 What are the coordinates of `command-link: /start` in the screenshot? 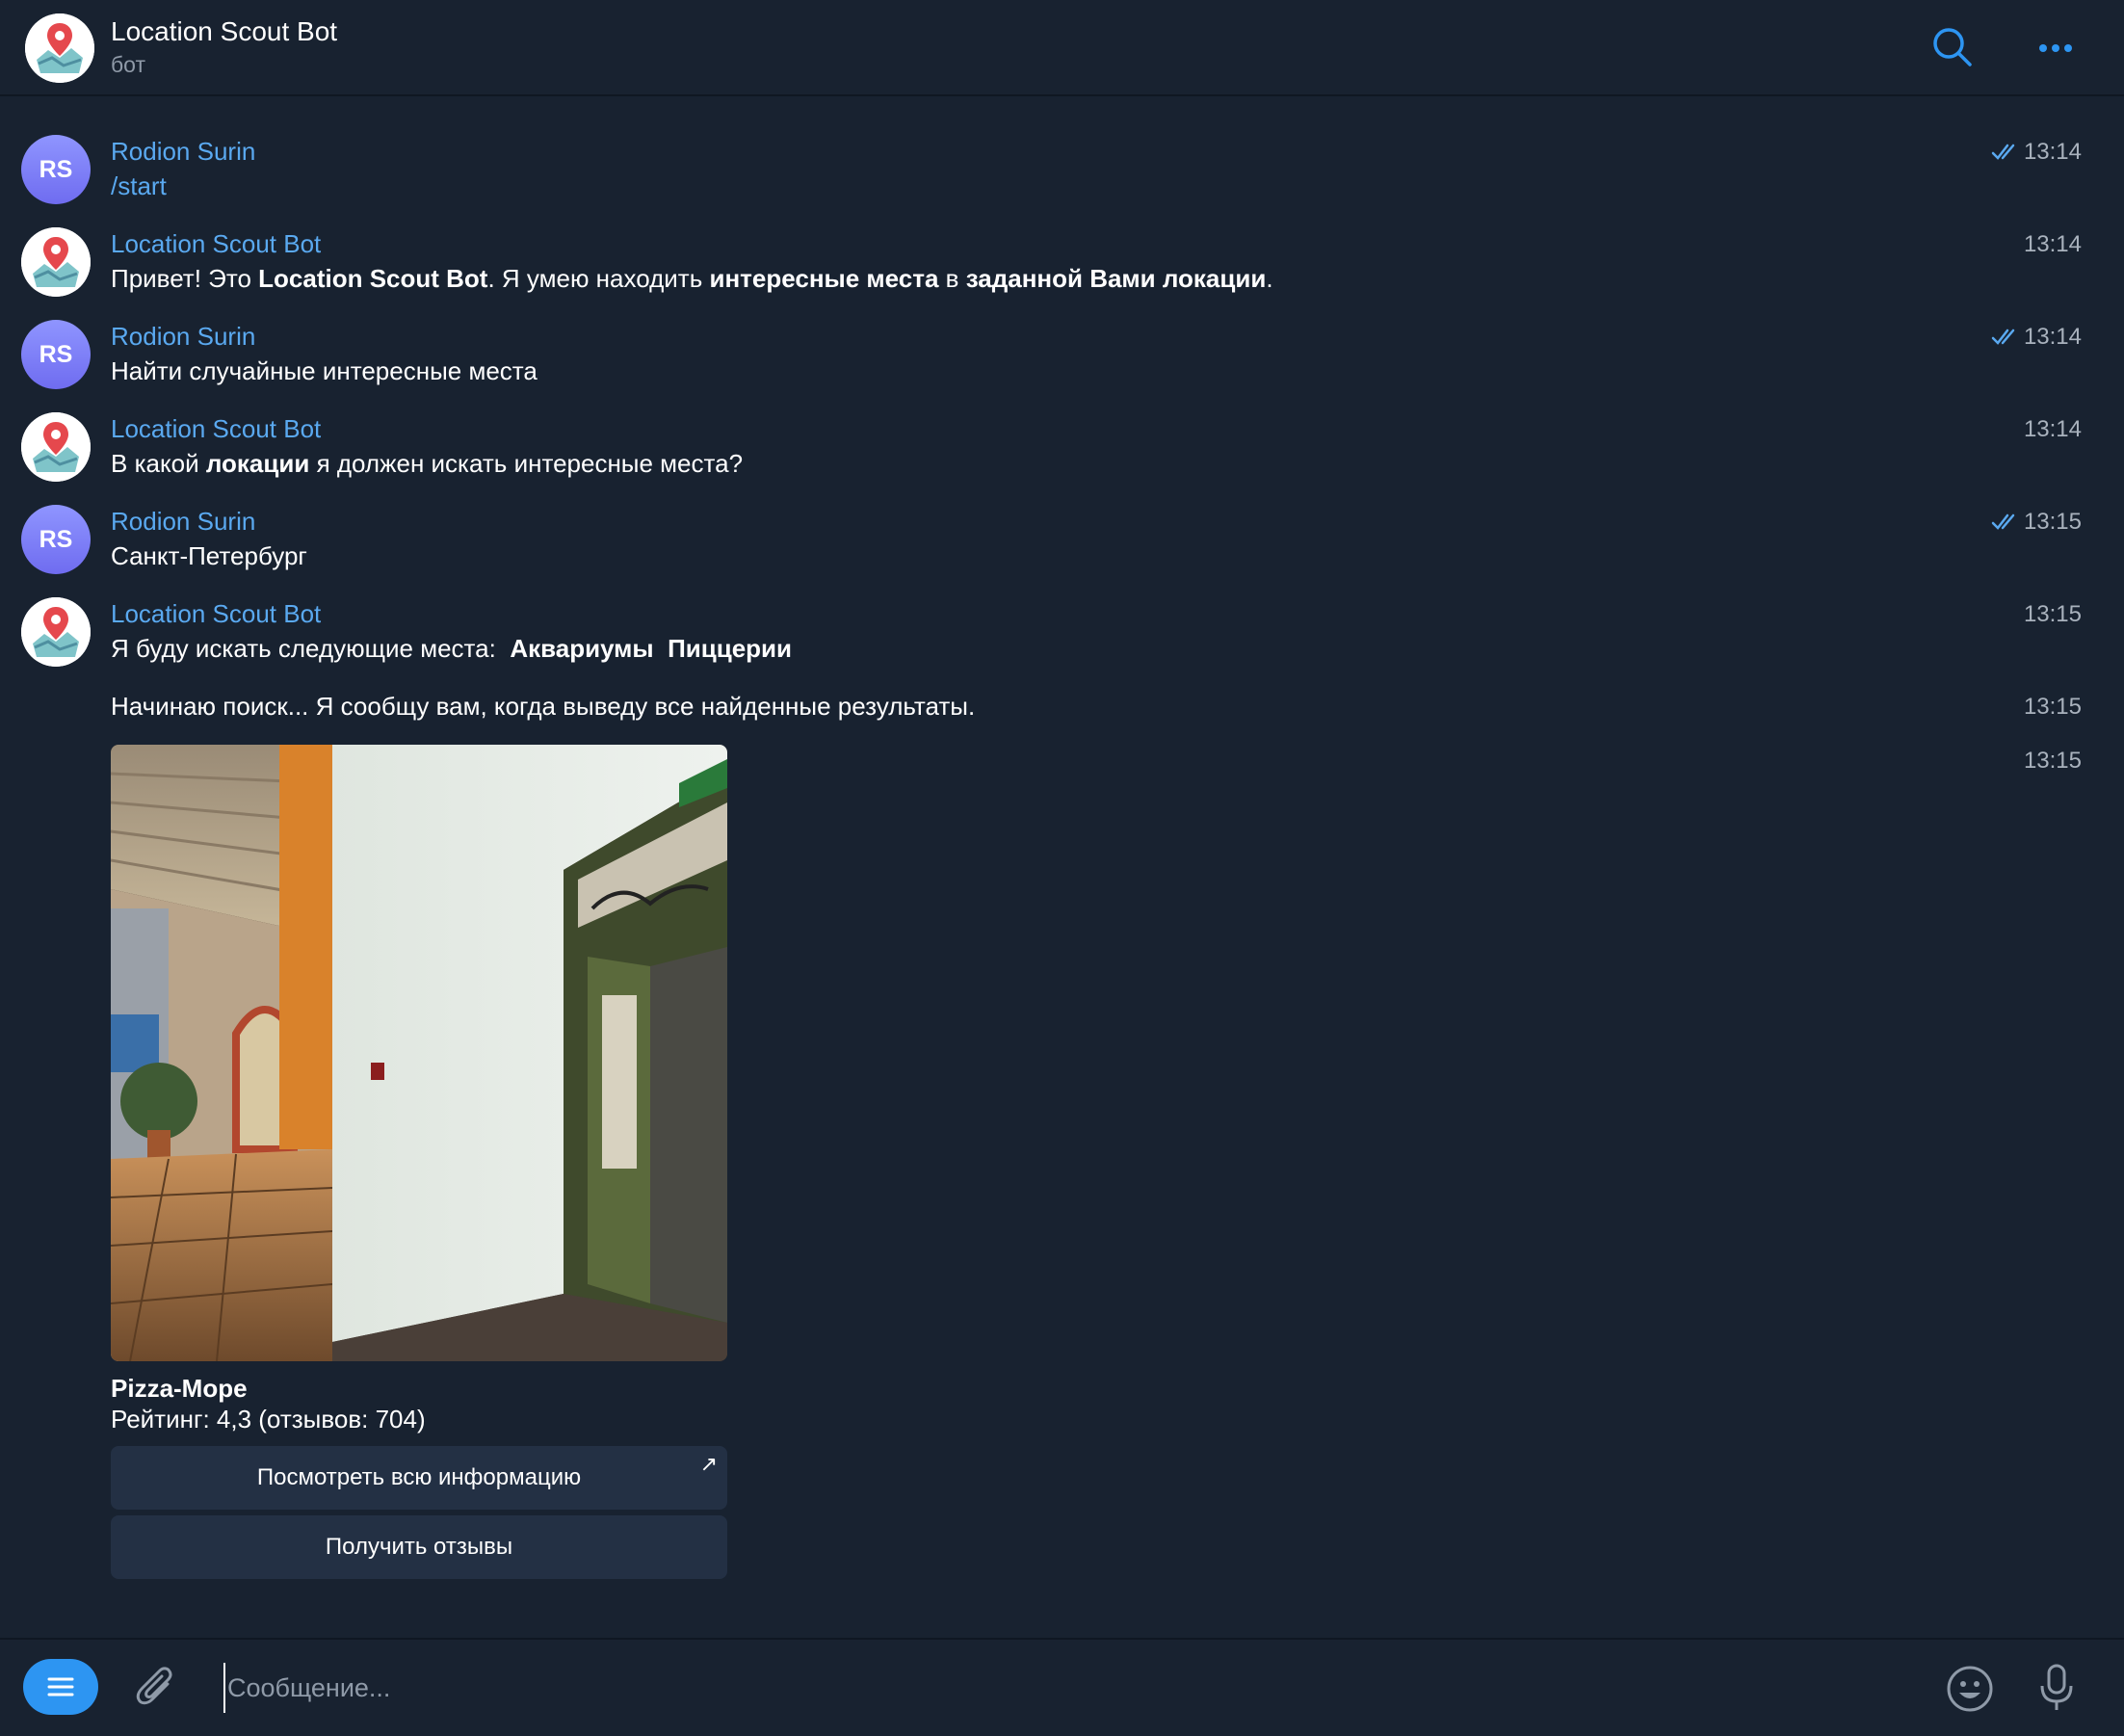 It's located at (139, 186).